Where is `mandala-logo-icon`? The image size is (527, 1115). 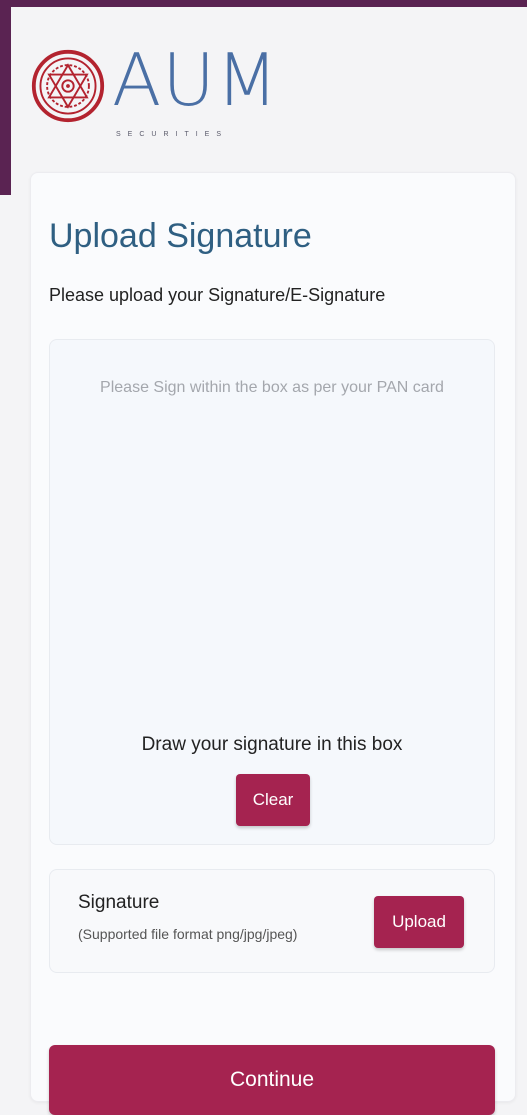
mandala-logo-icon is located at coordinates (68, 86).